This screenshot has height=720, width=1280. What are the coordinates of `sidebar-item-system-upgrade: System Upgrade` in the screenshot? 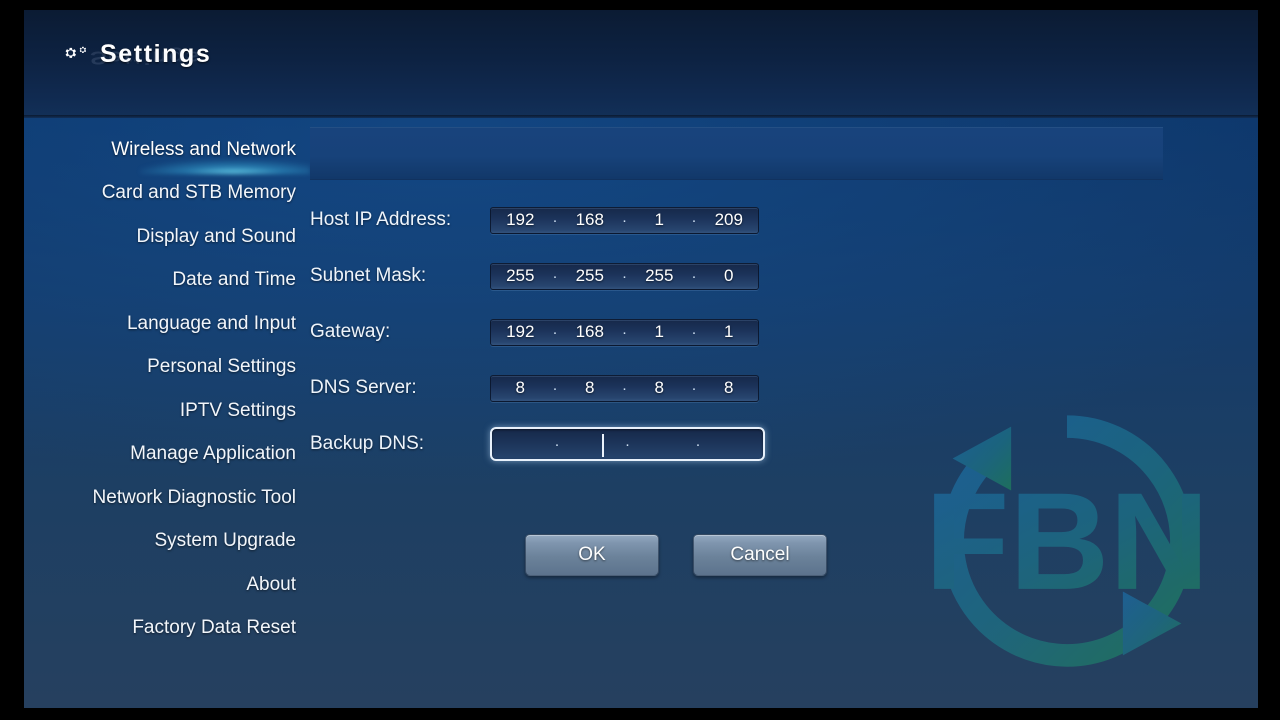 It's located at (167, 542).